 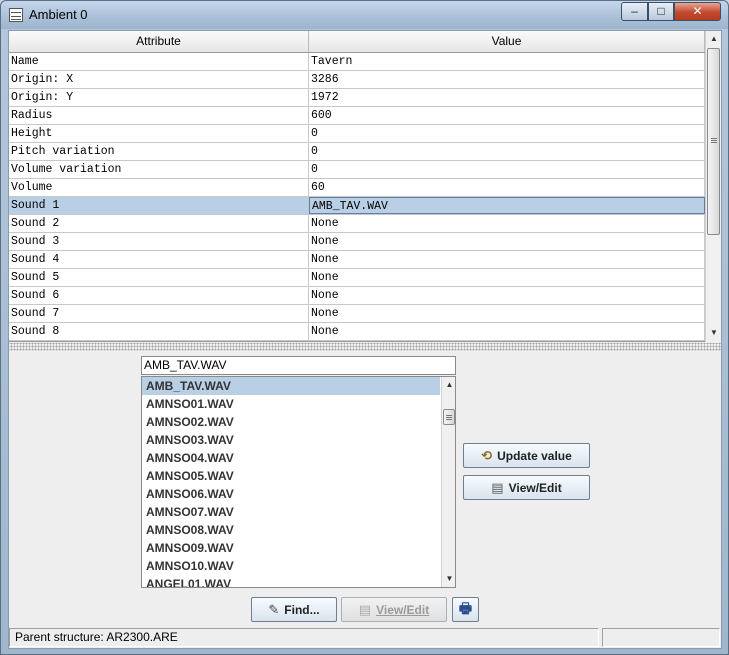 What do you see at coordinates (507, 97) in the screenshot?
I see `value-cell: 1972` at bounding box center [507, 97].